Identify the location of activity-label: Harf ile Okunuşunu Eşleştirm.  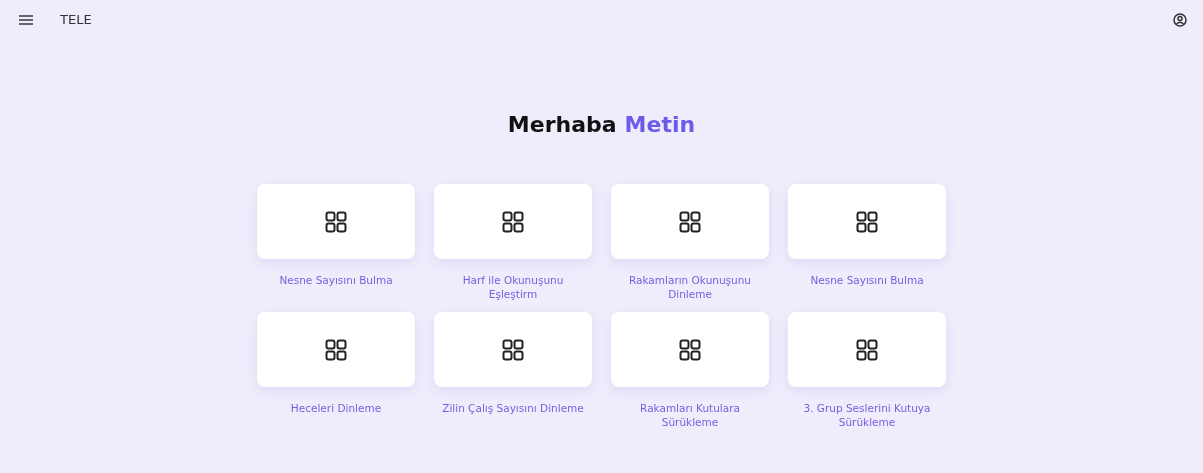
(513, 287).